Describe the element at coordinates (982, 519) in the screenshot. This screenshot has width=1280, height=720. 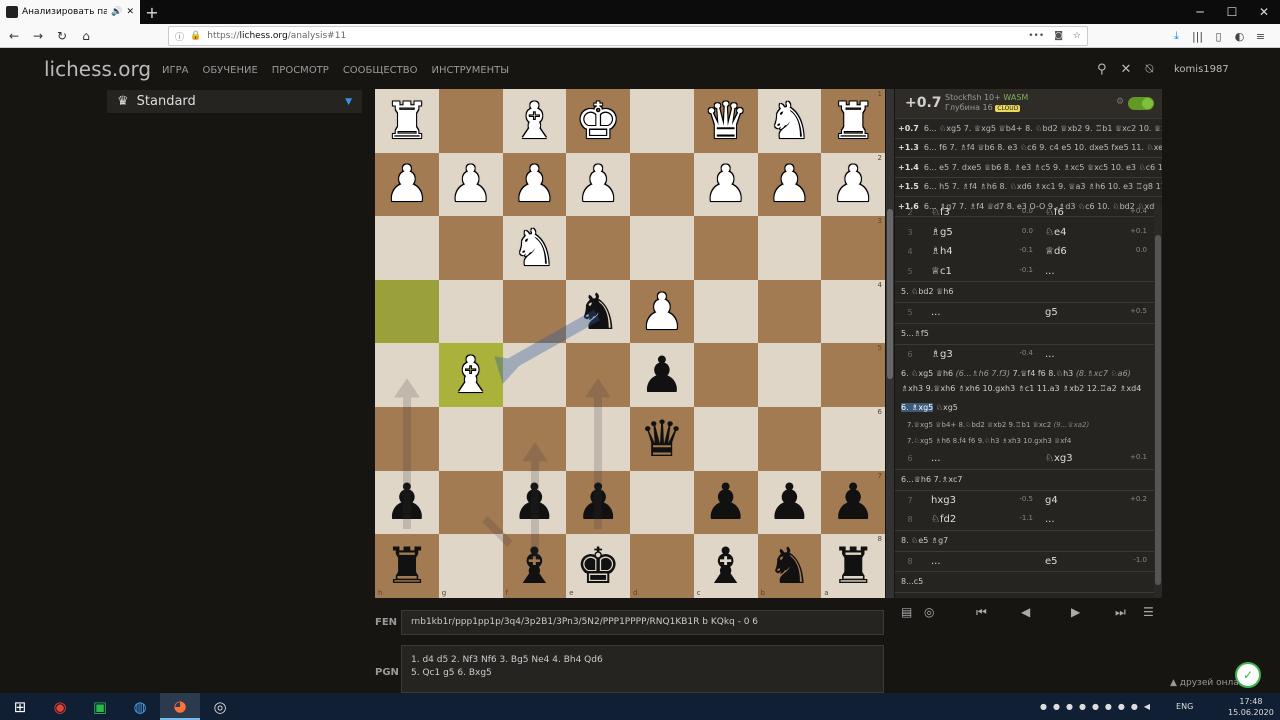
I see `white-move: ♘fd2 -1.1` at that location.